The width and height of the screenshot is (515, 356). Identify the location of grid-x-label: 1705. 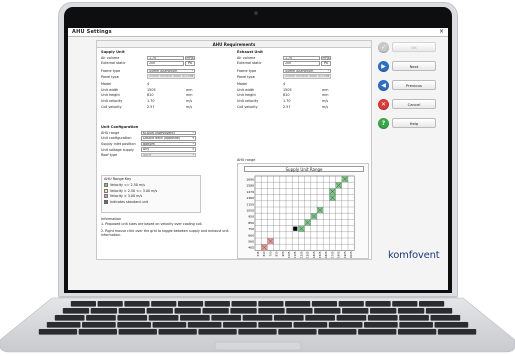
(332, 254).